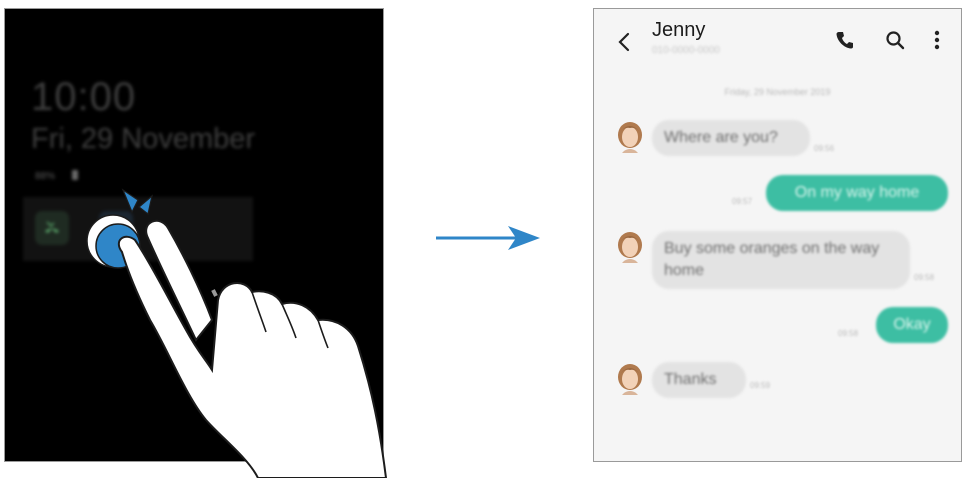 The height and width of the screenshot is (478, 963). I want to click on search-button, so click(895, 40).